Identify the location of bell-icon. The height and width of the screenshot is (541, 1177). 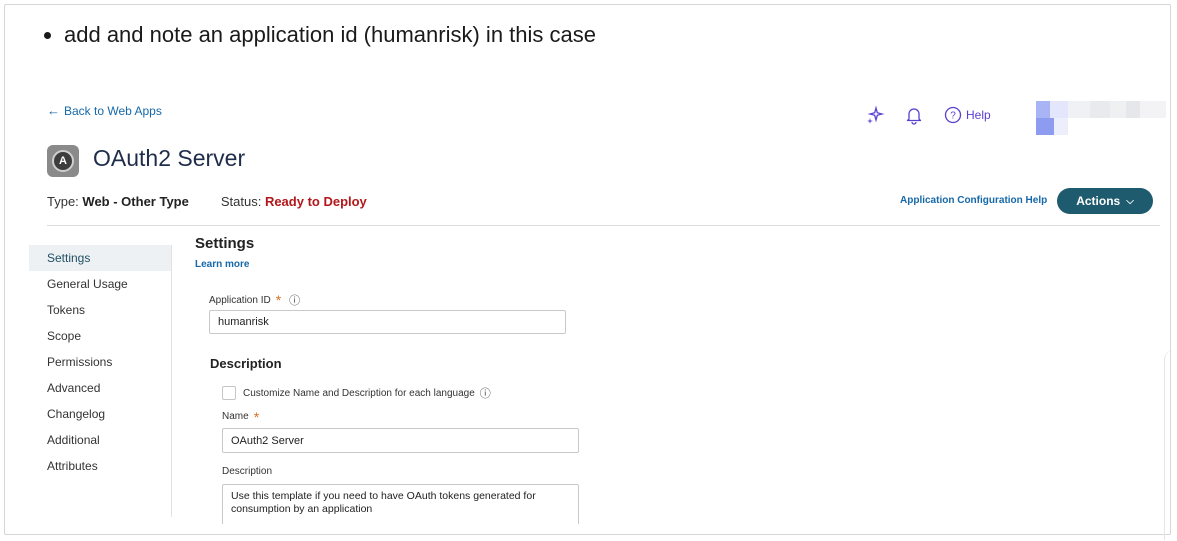
(914, 115).